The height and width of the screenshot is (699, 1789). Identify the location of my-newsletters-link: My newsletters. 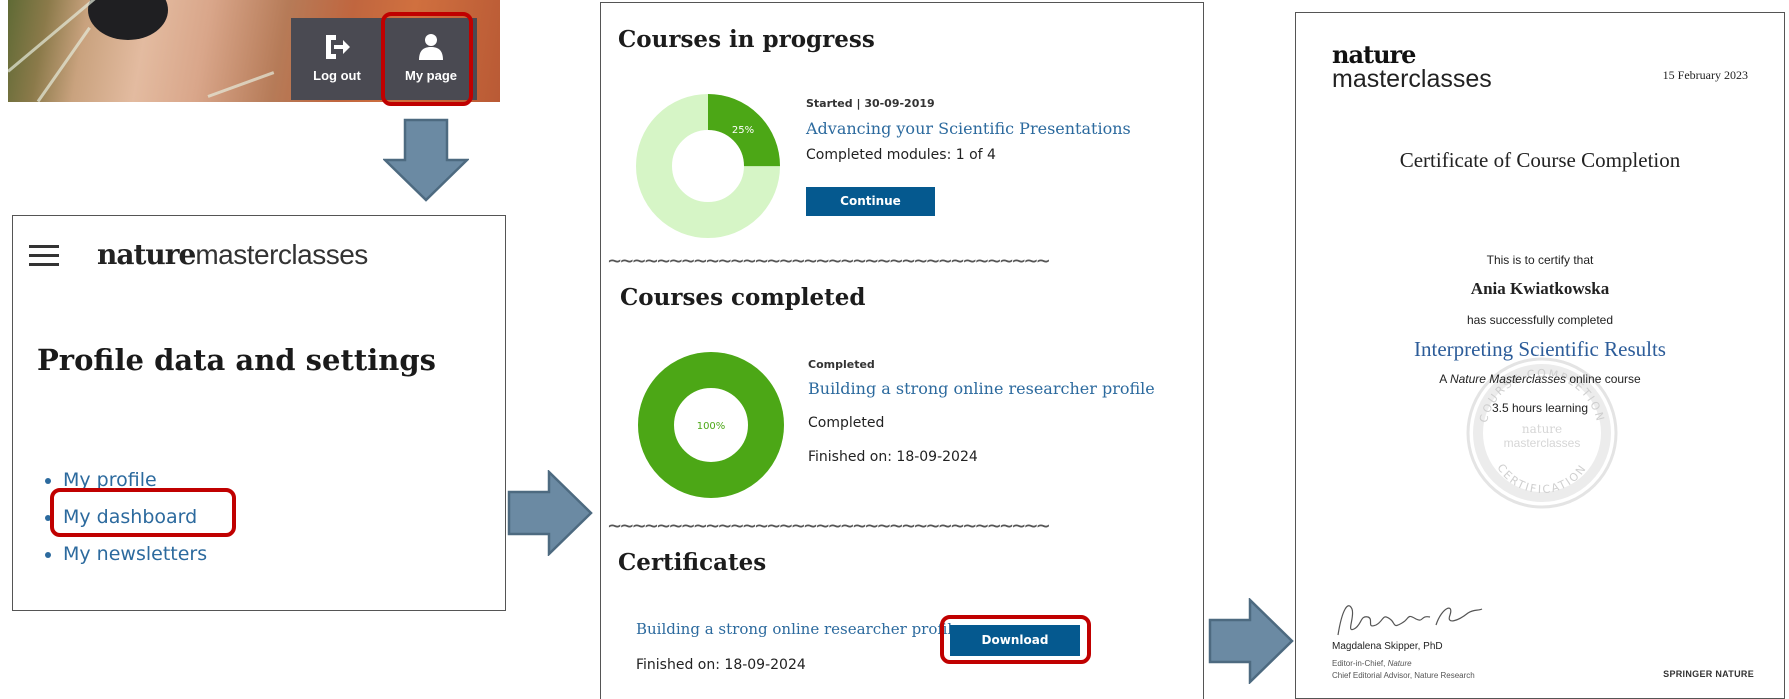
(135, 554).